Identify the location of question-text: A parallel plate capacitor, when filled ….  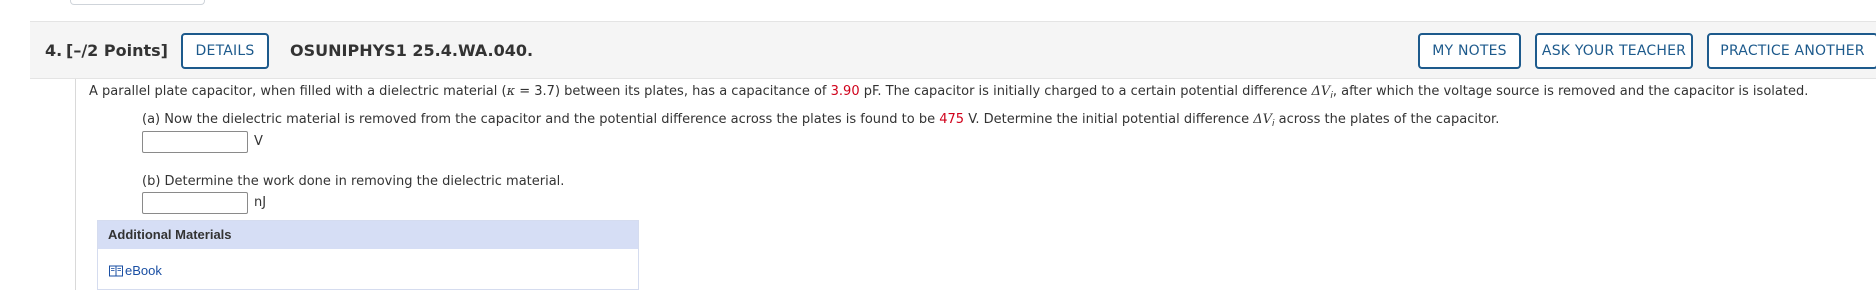
(979, 92).